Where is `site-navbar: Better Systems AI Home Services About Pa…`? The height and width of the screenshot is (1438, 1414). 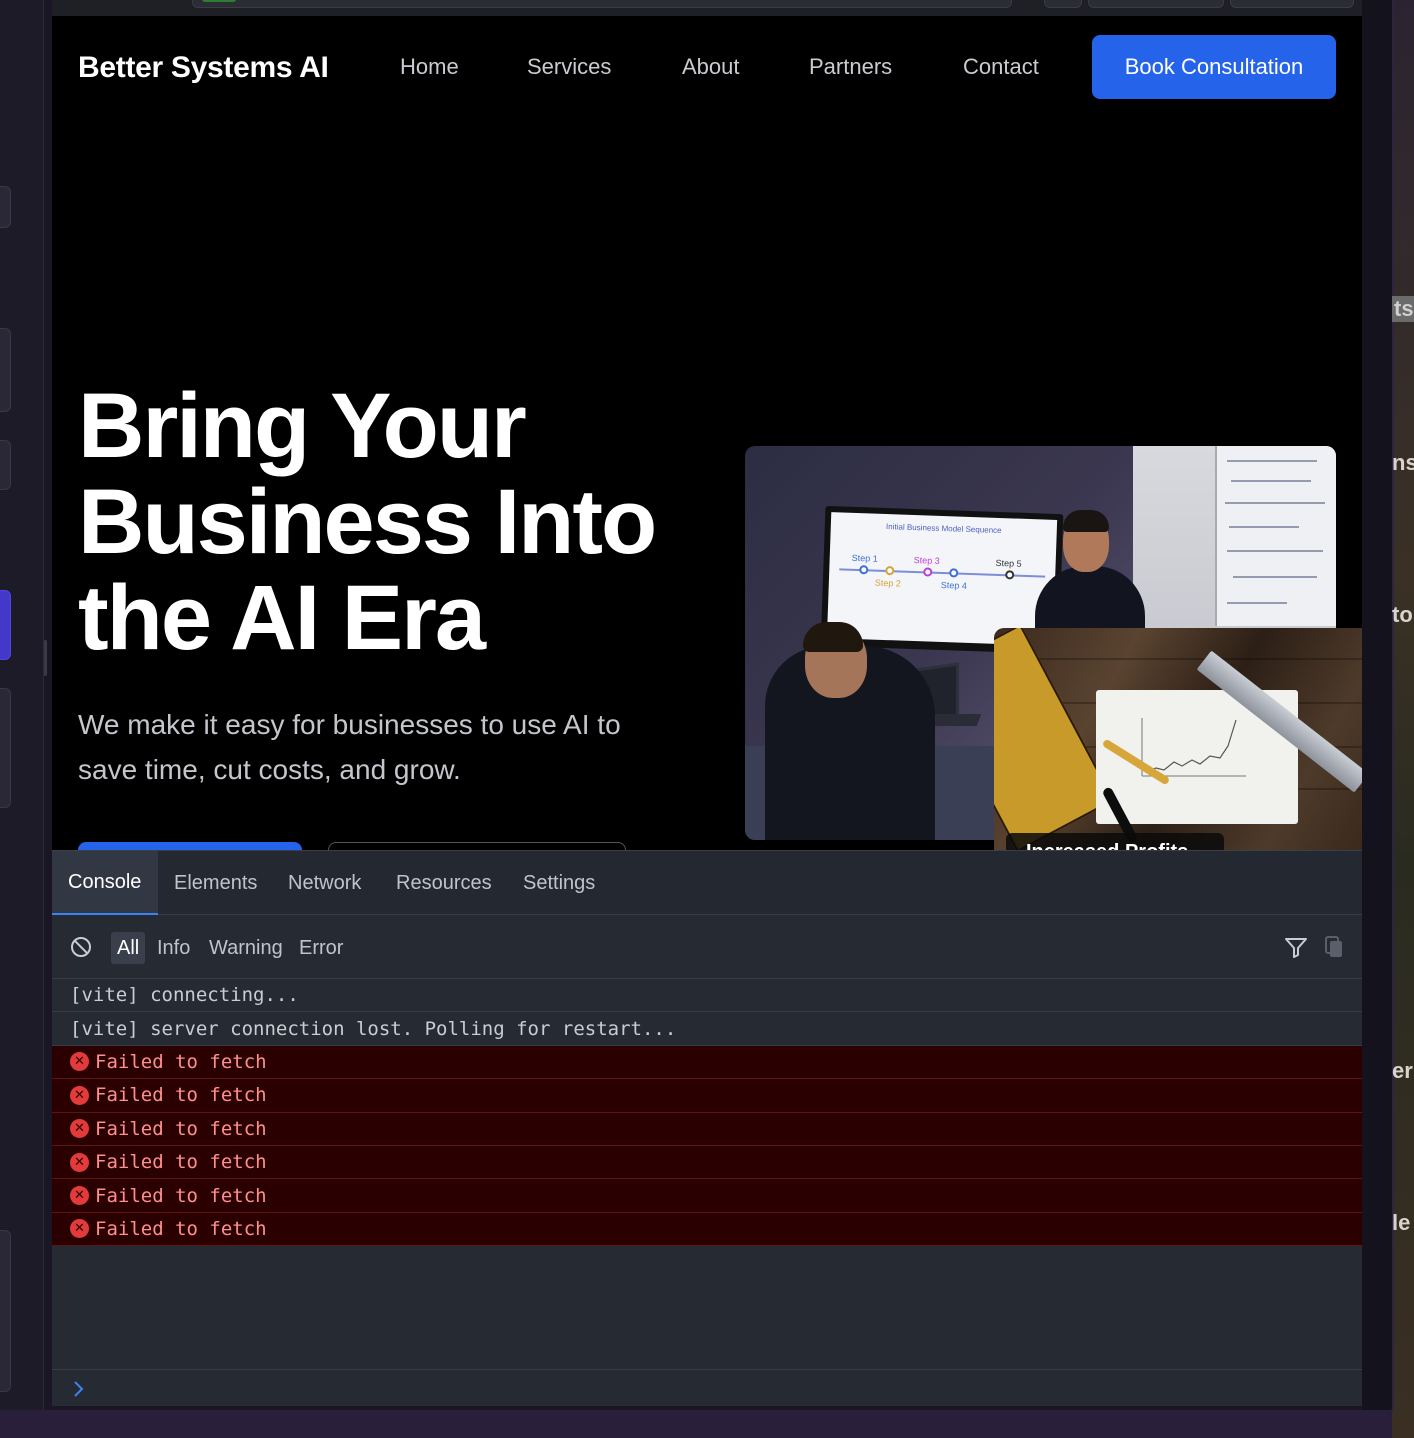
site-navbar: Better Systems AI Home Services About Pa… is located at coordinates (707, 68).